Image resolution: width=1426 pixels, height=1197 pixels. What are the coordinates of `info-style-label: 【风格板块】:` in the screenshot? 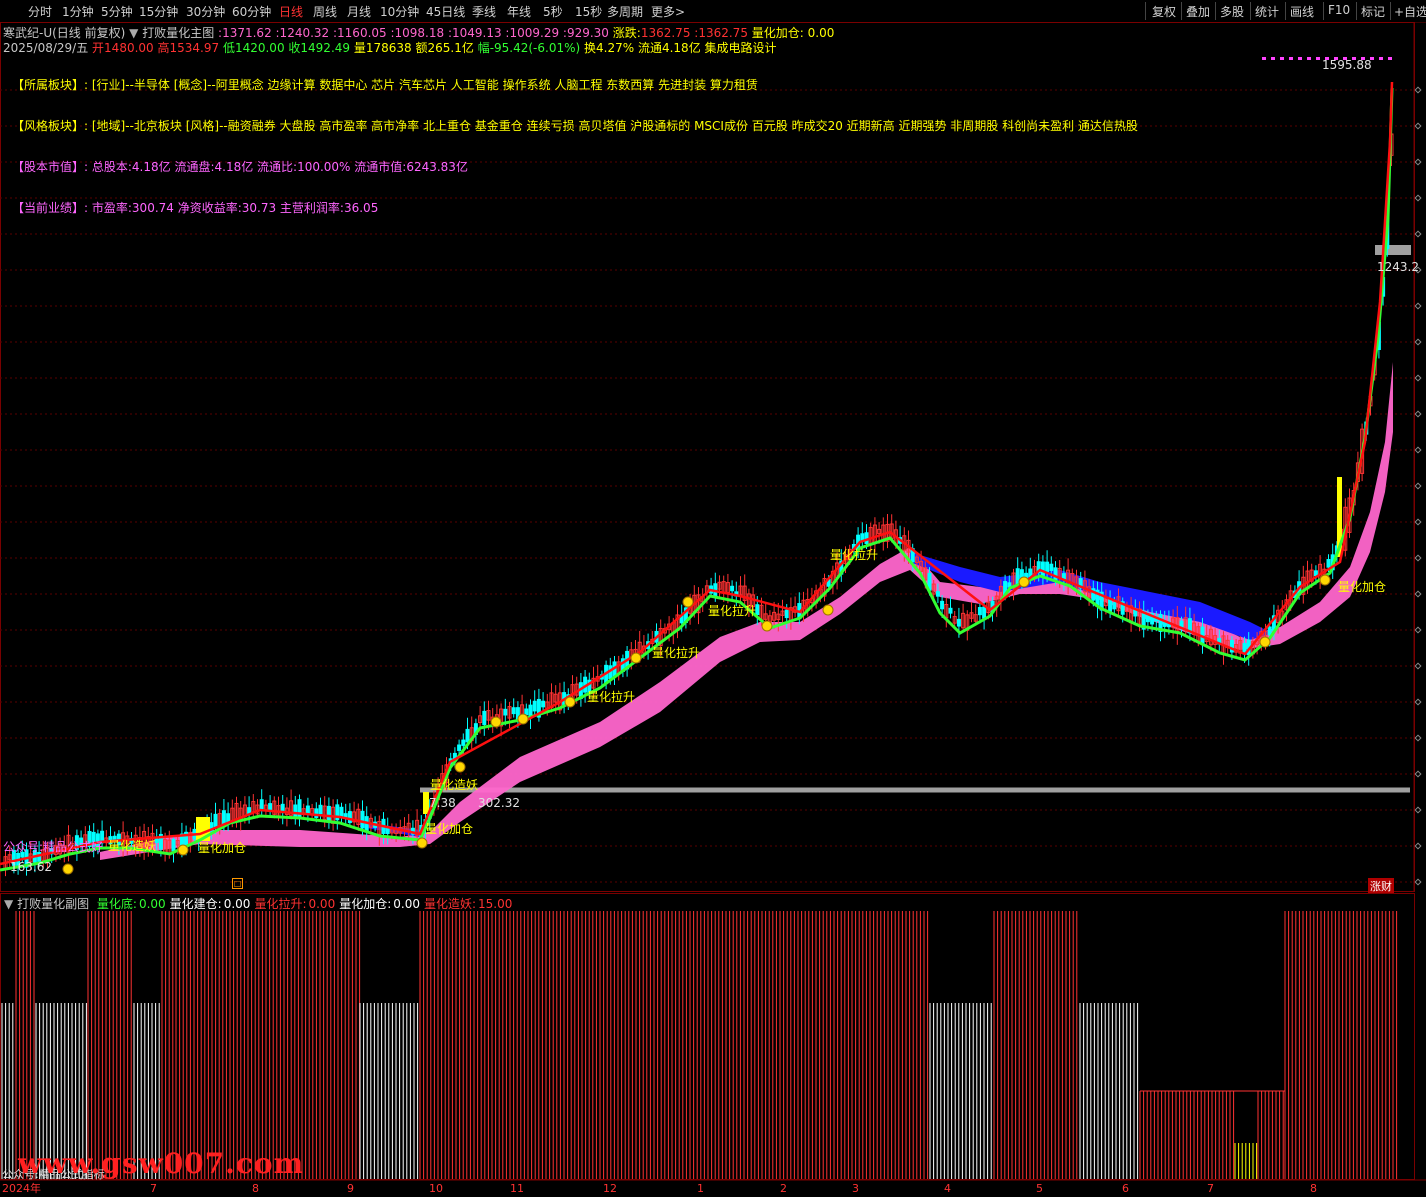 It's located at (50, 126).